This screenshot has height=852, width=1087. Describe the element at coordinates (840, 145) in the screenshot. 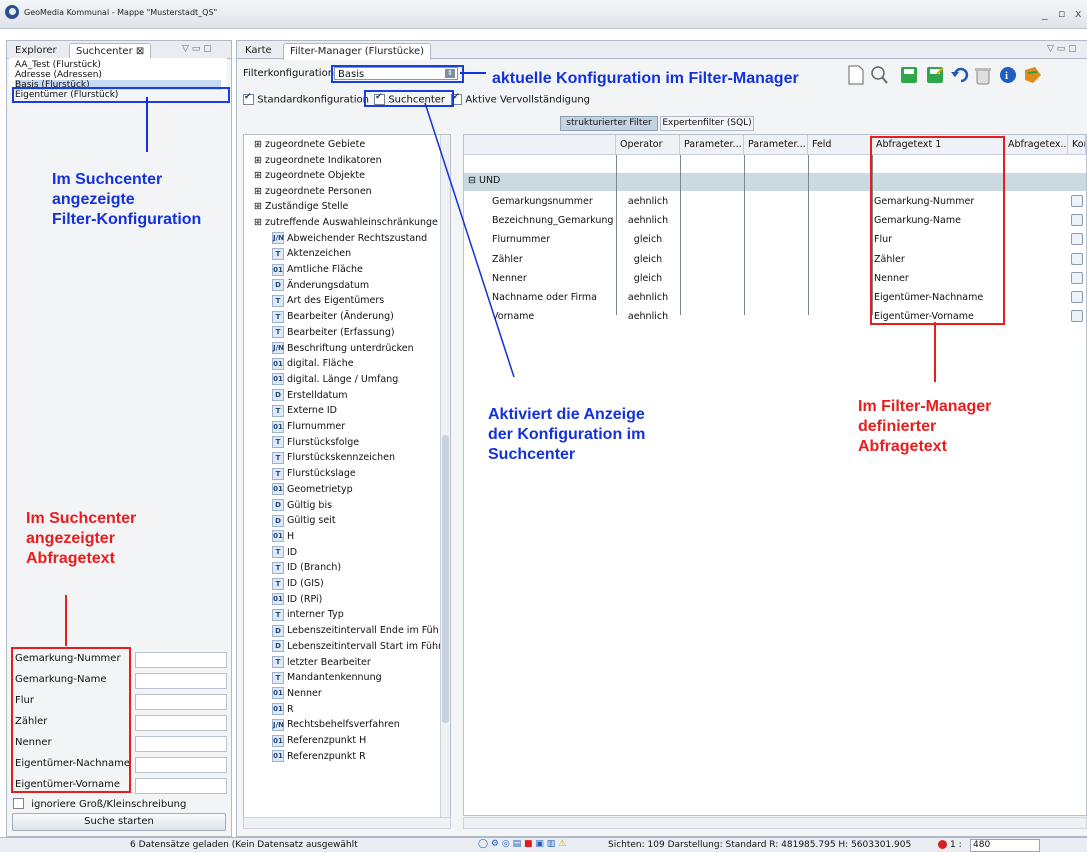

I see `grid-header: Feld` at that location.